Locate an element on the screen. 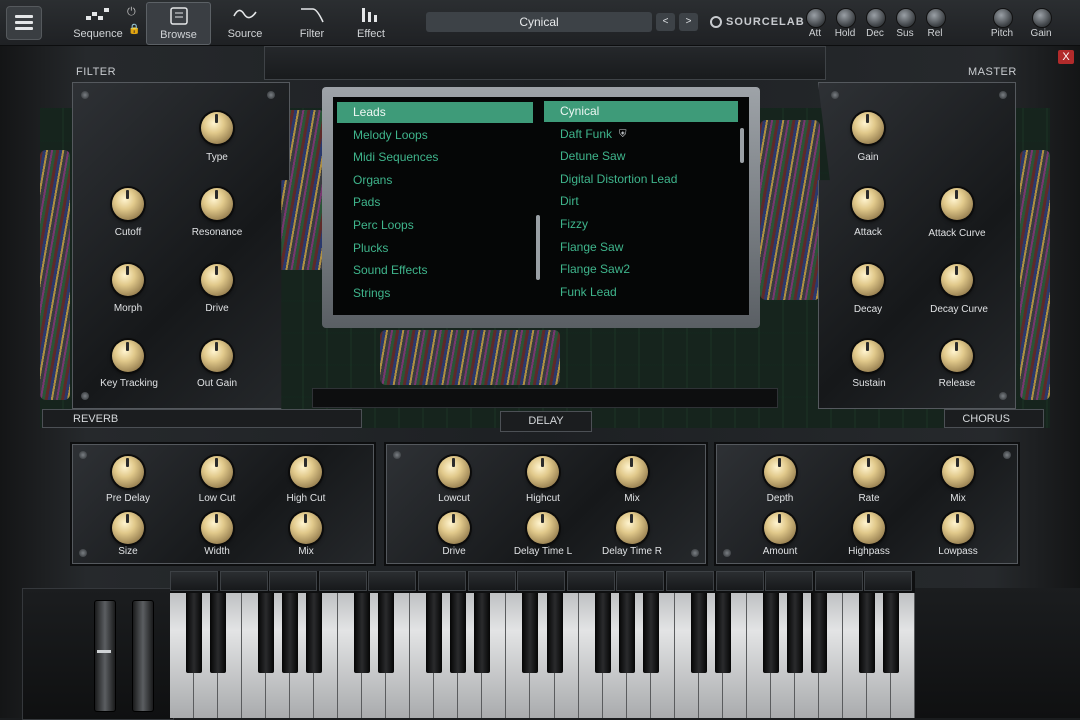  preset-scrollbar is located at coordinates (742, 145).